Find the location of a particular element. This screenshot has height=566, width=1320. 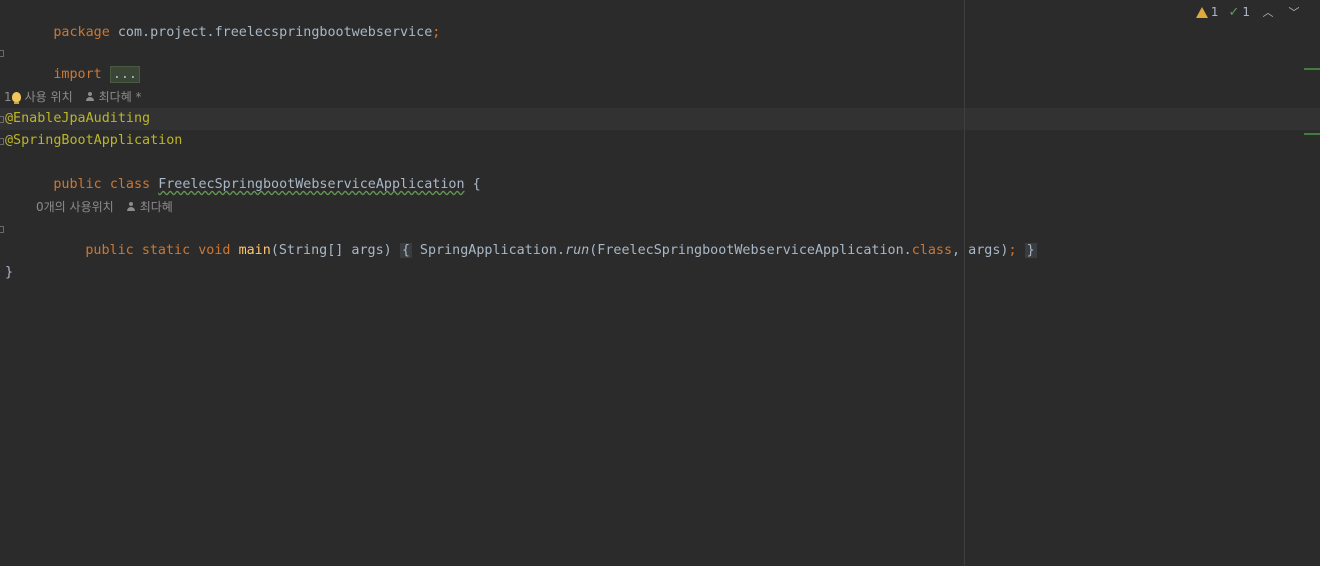

keyword-class-literal: class is located at coordinates (932, 250).